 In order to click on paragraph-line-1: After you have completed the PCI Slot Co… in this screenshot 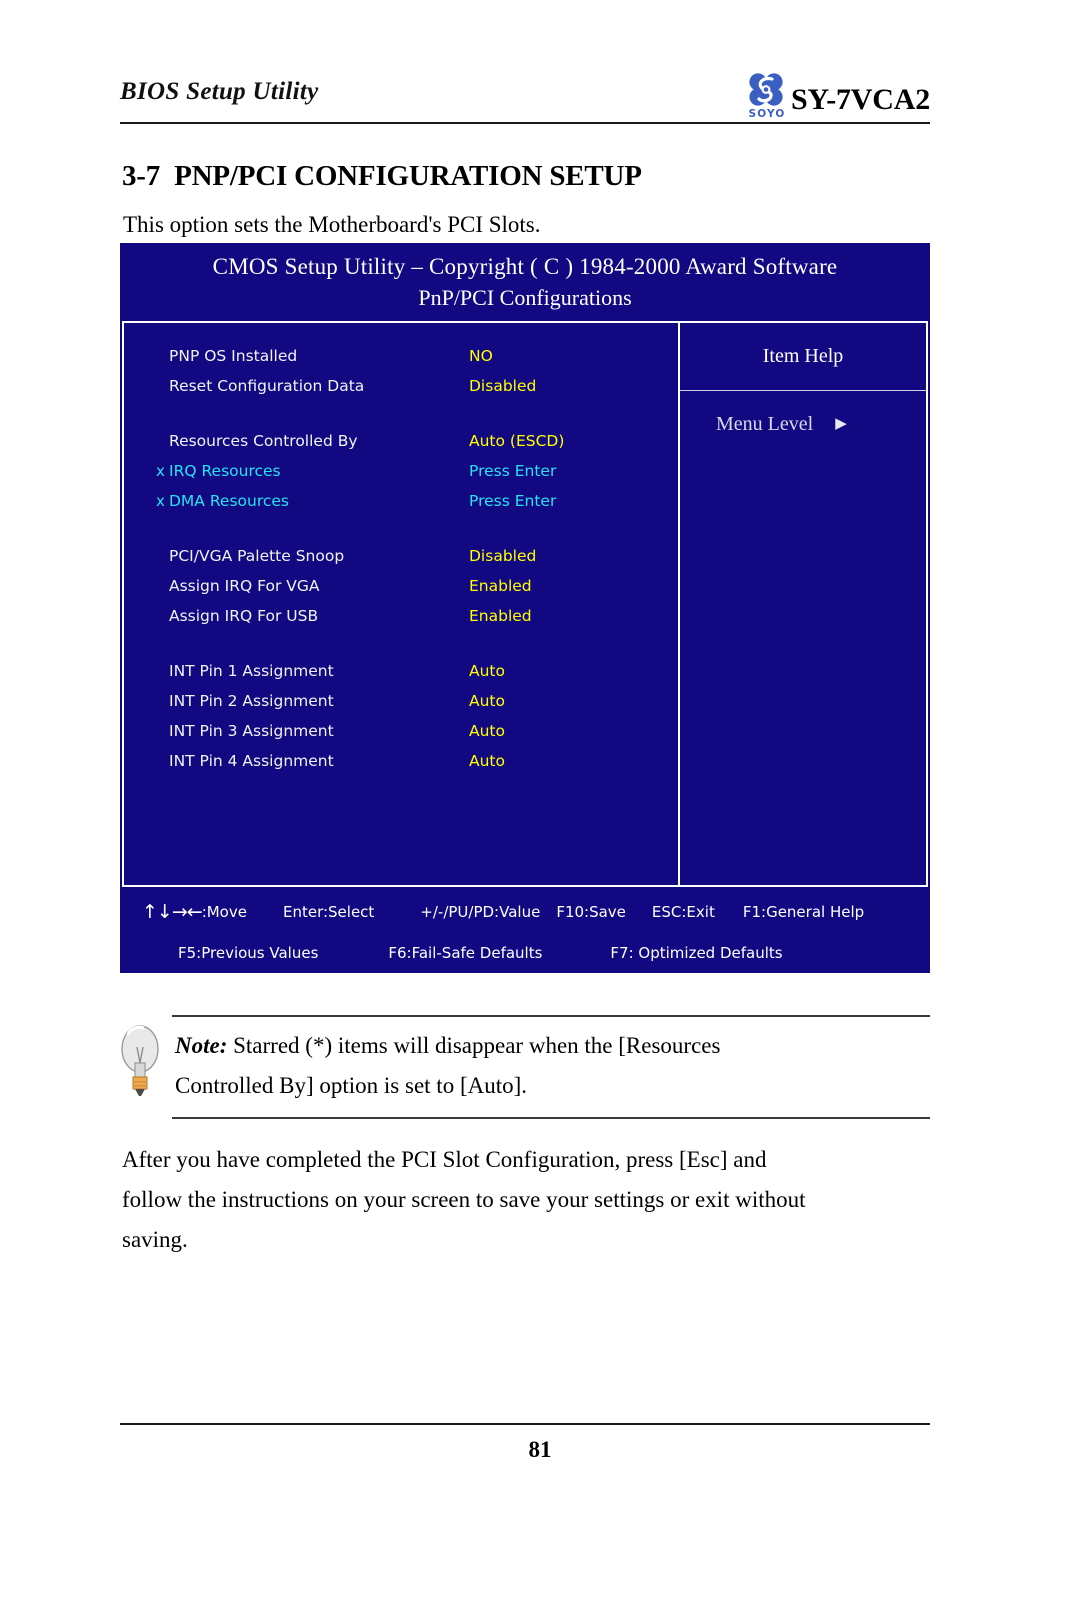, I will do `click(444, 1159)`.